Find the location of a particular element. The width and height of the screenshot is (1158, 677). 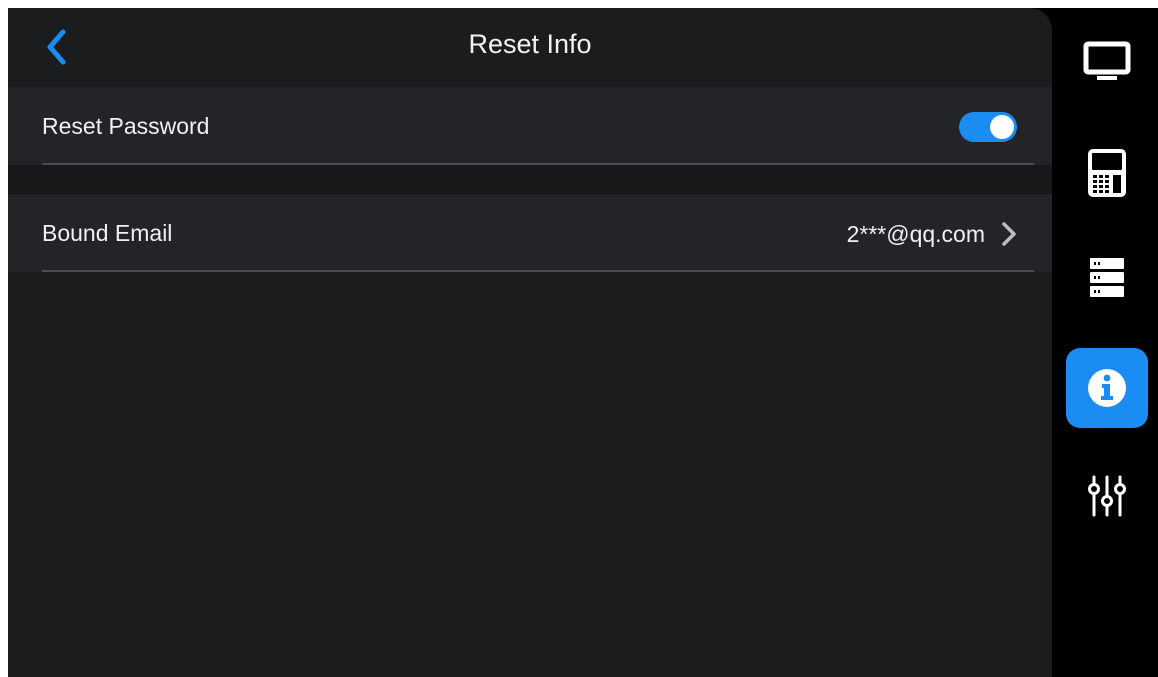

sidebar-item-settings is located at coordinates (1107, 496).